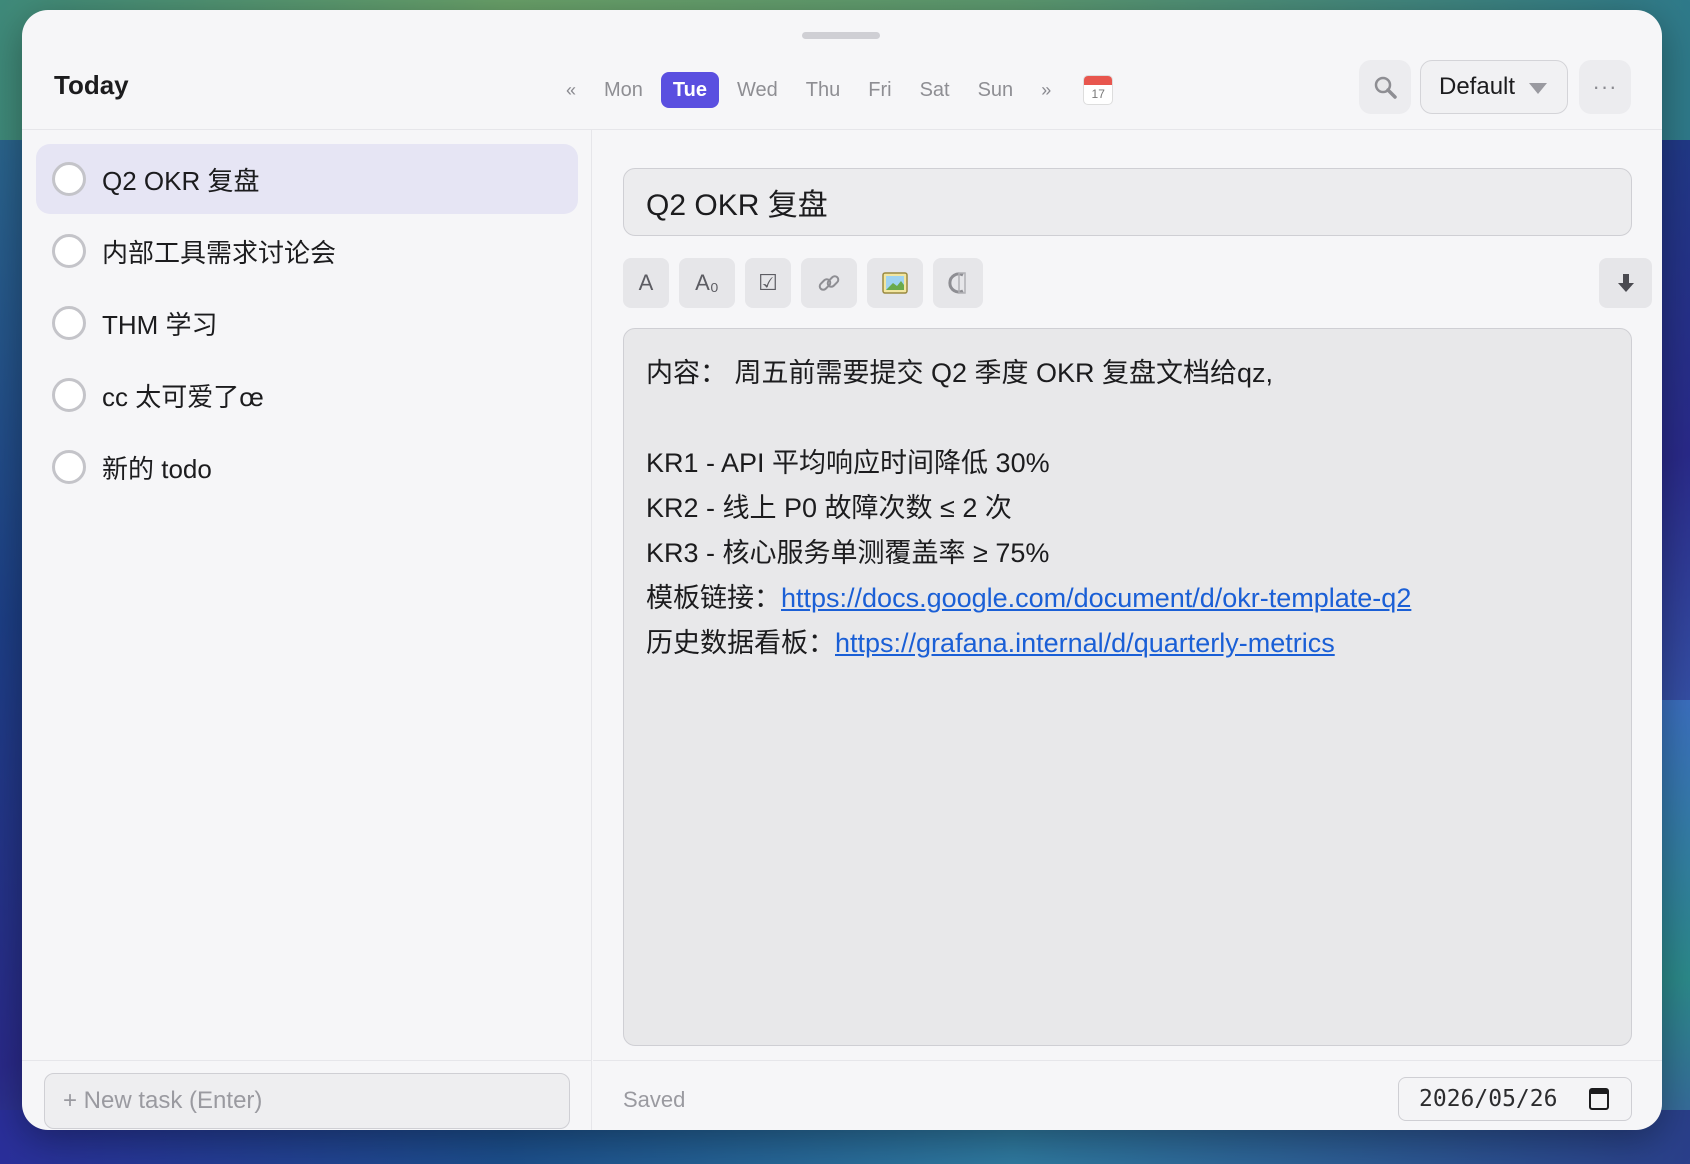 The height and width of the screenshot is (1164, 1690). I want to click on page-title: Today, so click(91, 85).